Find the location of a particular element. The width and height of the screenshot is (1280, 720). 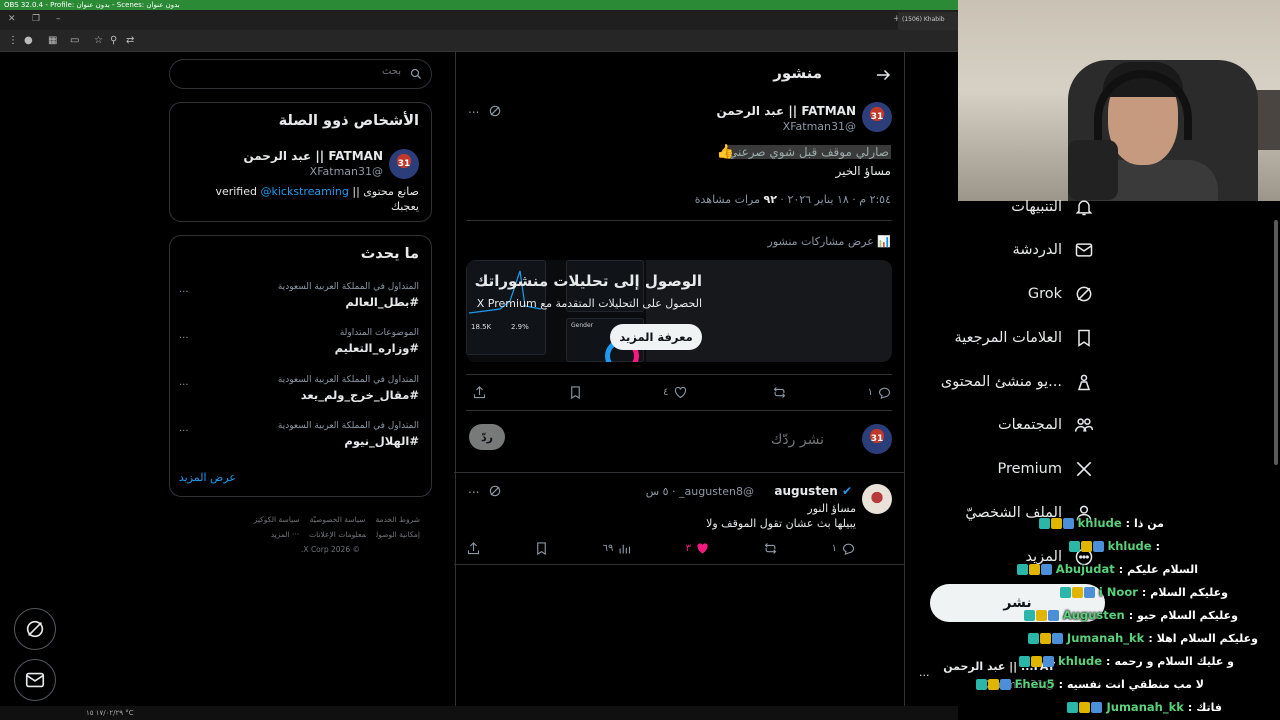

show-more-link: عرض المزيد is located at coordinates (207, 477).